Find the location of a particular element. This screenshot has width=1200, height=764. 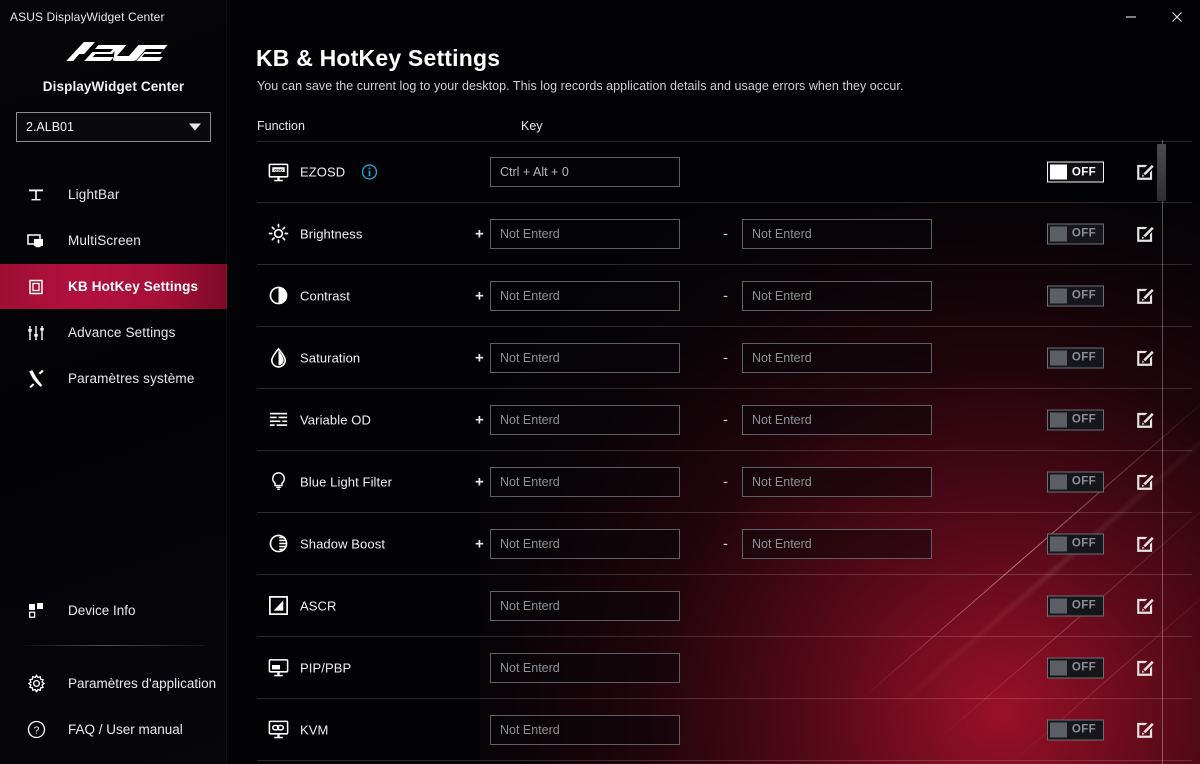

sliders-icon is located at coordinates (43, 333).